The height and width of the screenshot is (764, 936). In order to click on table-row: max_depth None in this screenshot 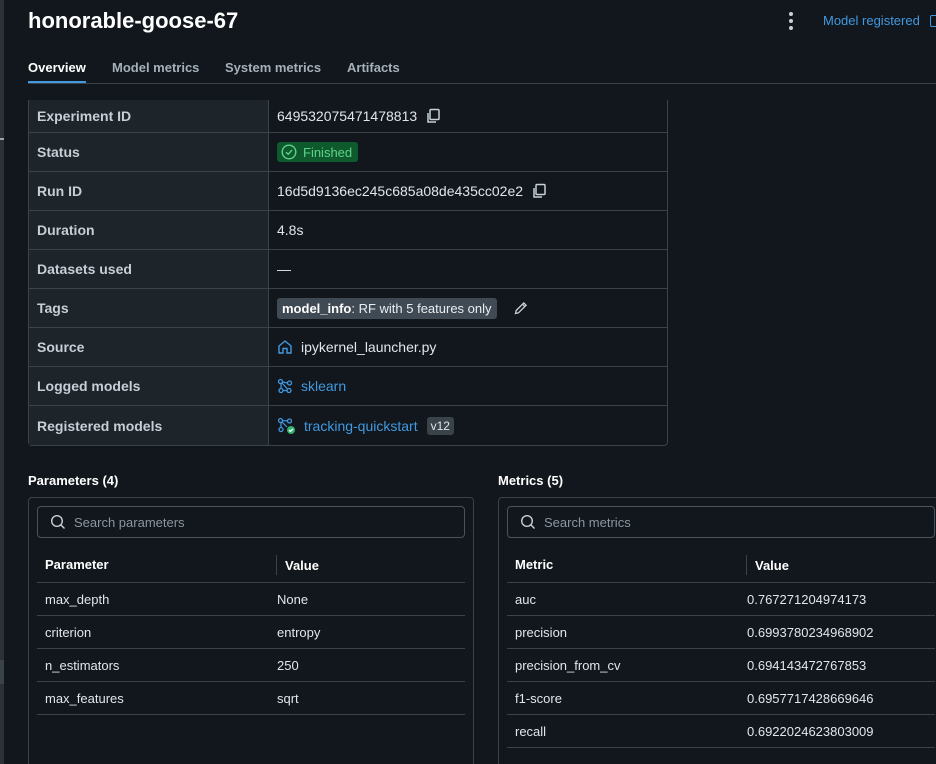, I will do `click(251, 599)`.